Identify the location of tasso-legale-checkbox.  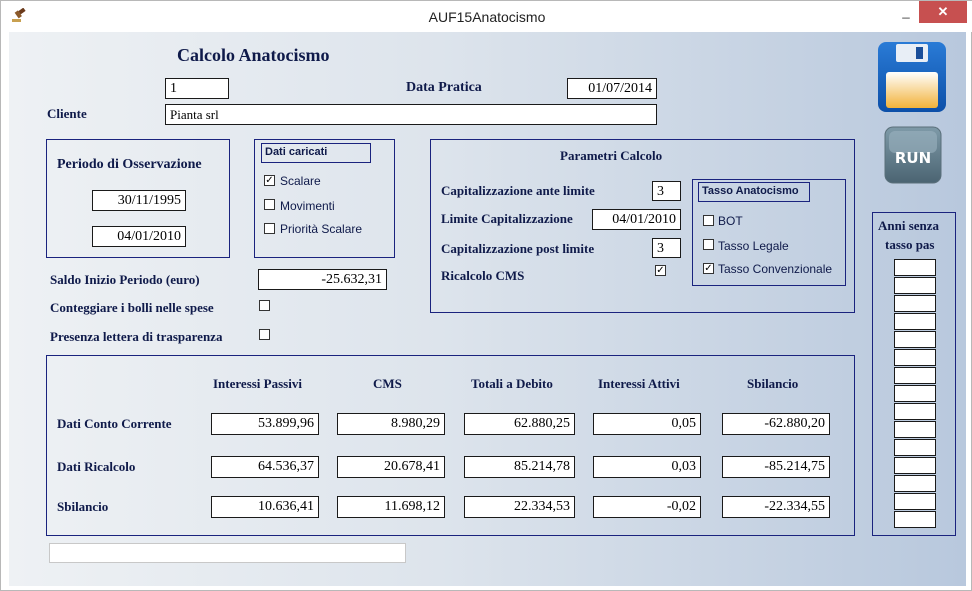
(708, 244).